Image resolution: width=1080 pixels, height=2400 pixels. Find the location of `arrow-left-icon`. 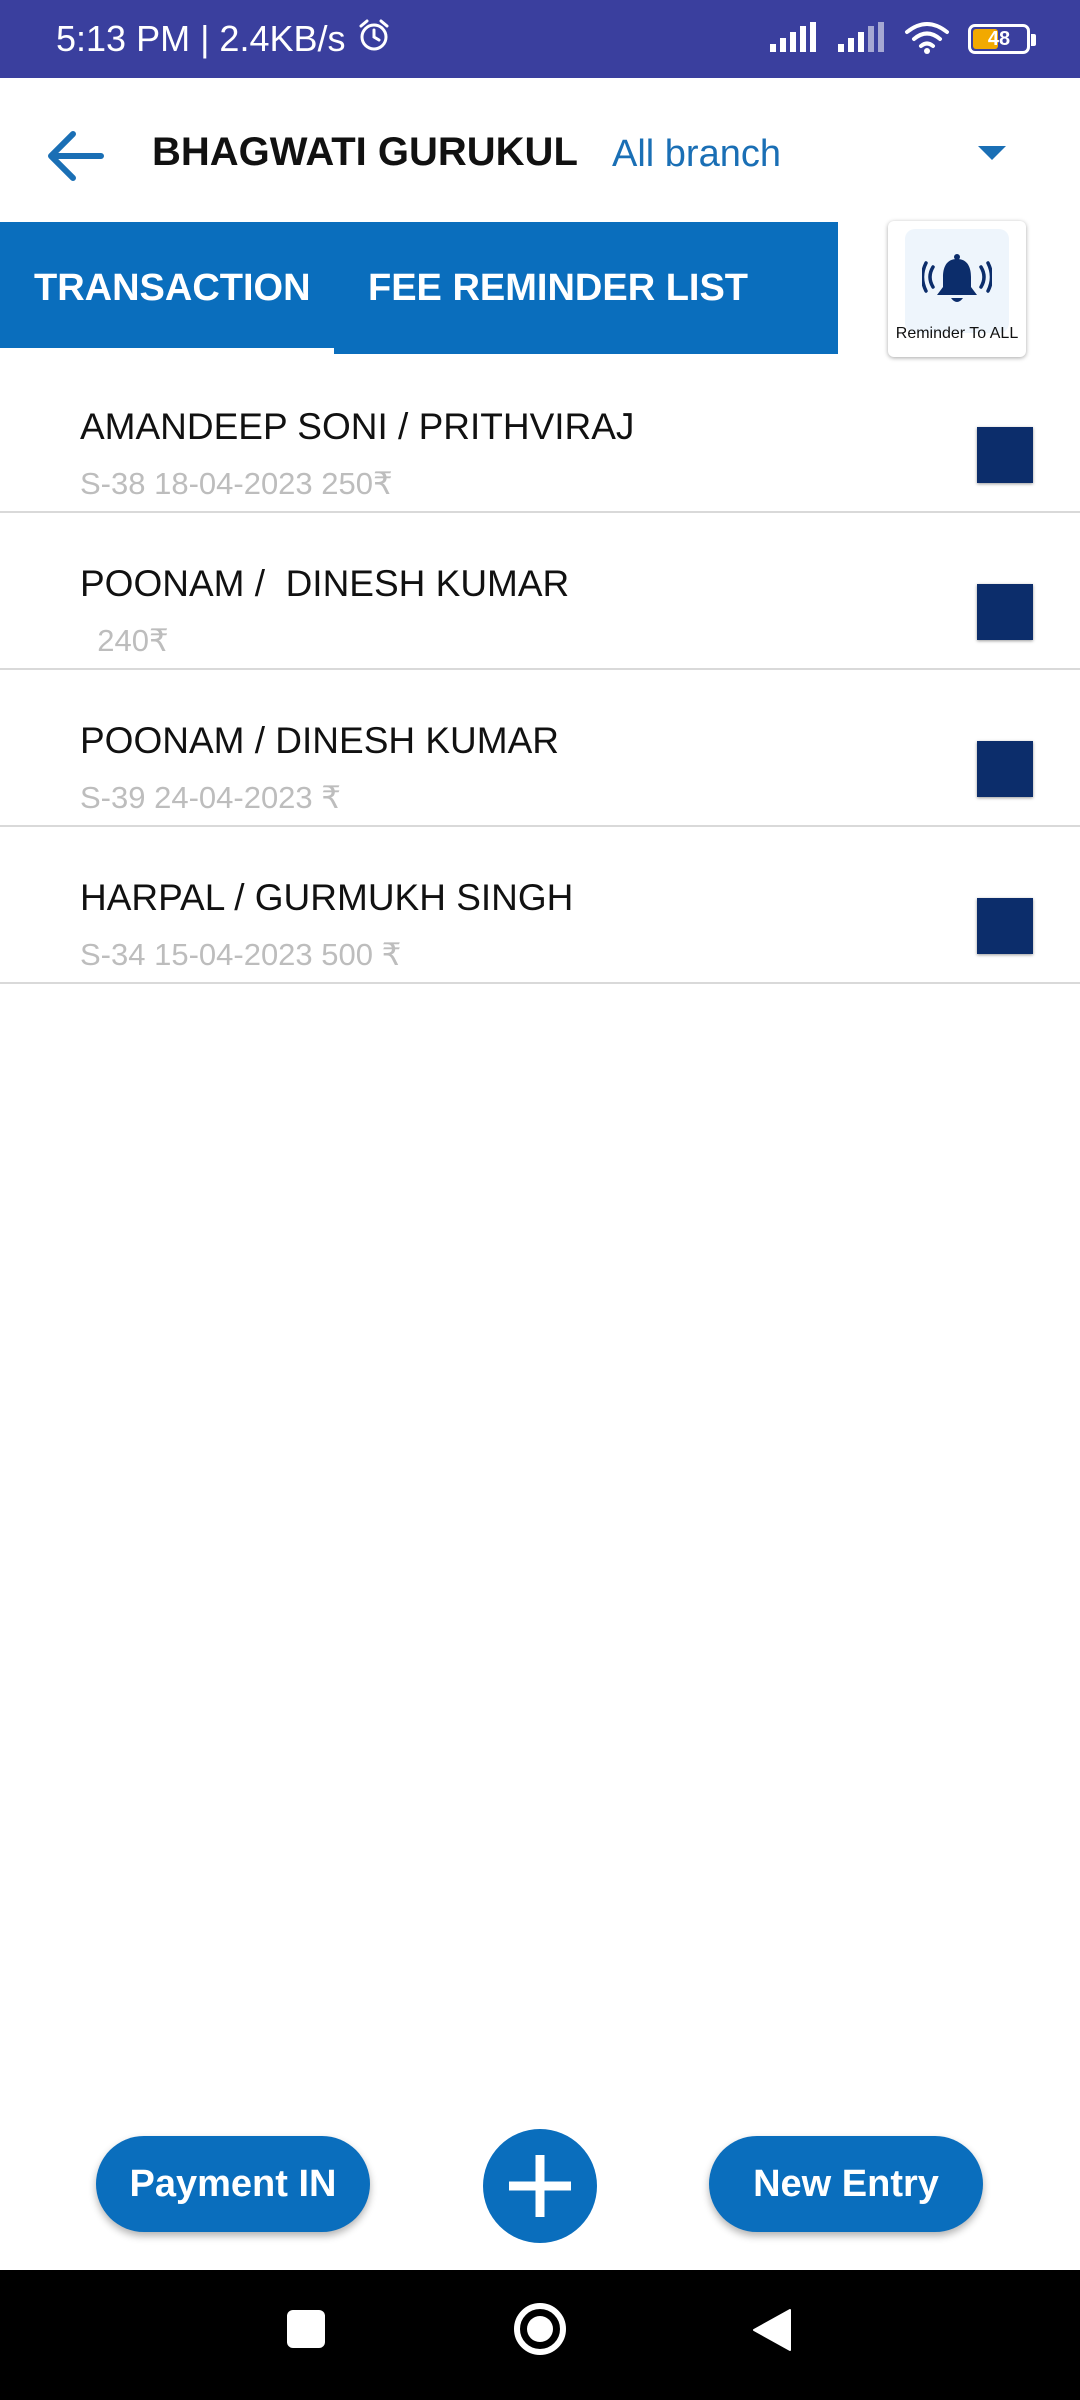

arrow-left-icon is located at coordinates (76, 156).